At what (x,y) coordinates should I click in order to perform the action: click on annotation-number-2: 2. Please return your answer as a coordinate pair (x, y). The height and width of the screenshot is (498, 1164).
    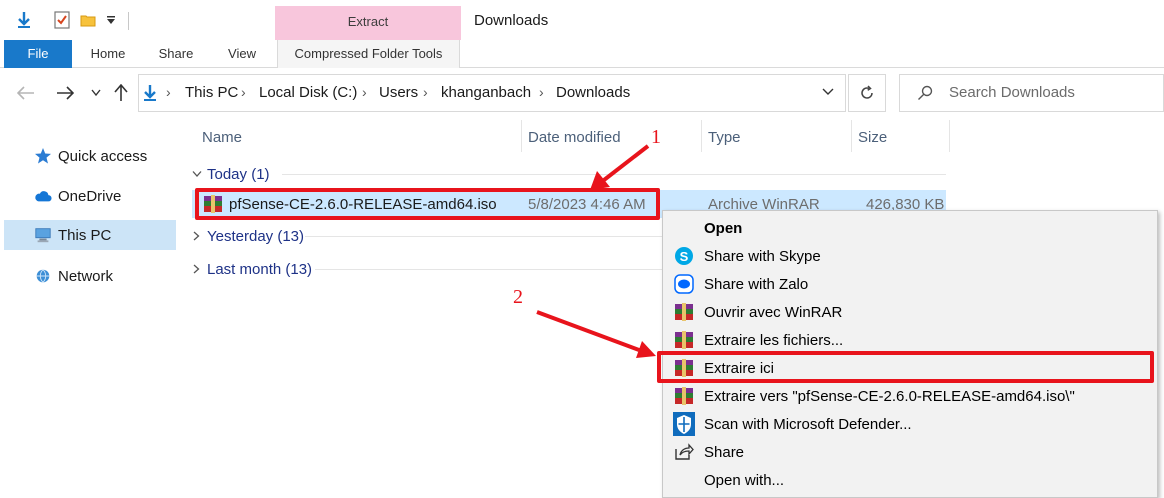
    Looking at the image, I should click on (518, 297).